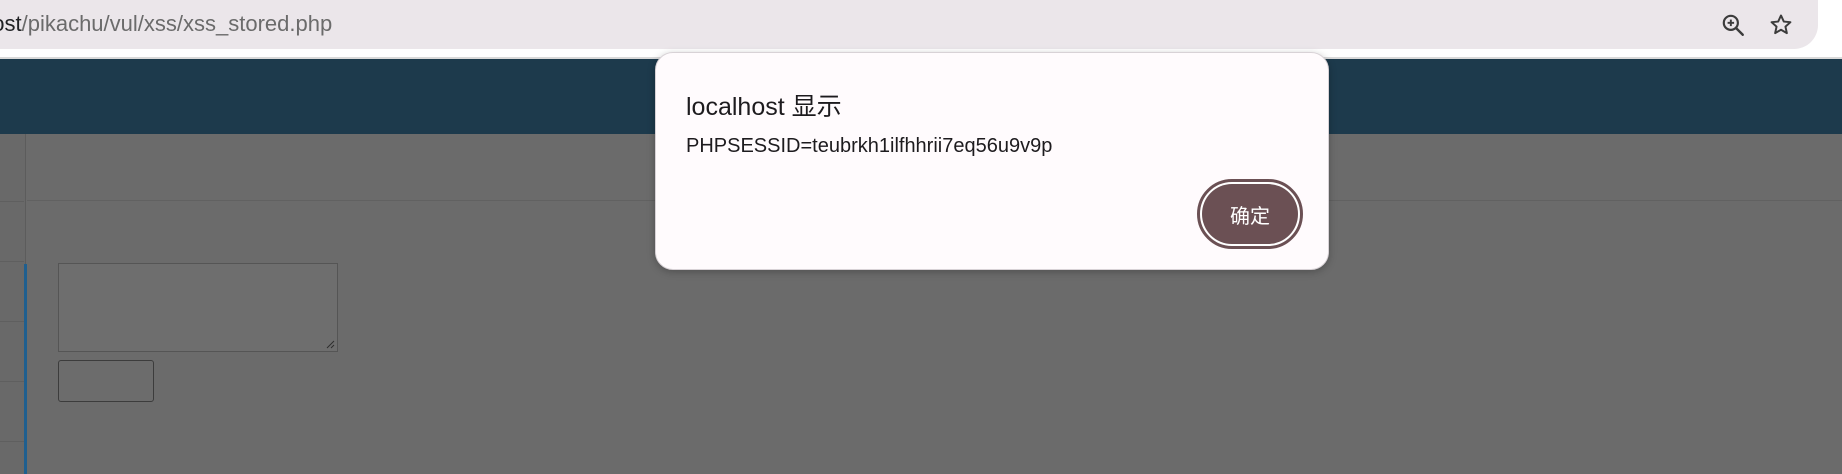 The height and width of the screenshot is (474, 1842). I want to click on resize-grip-icon, so click(330, 344).